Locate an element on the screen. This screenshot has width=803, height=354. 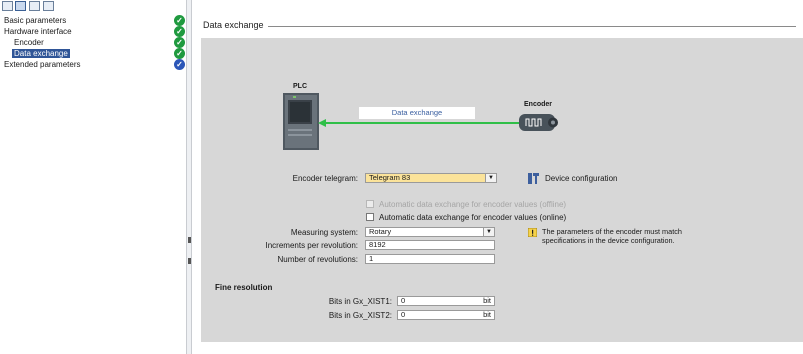
folder-icon is located at coordinates (34, 6).